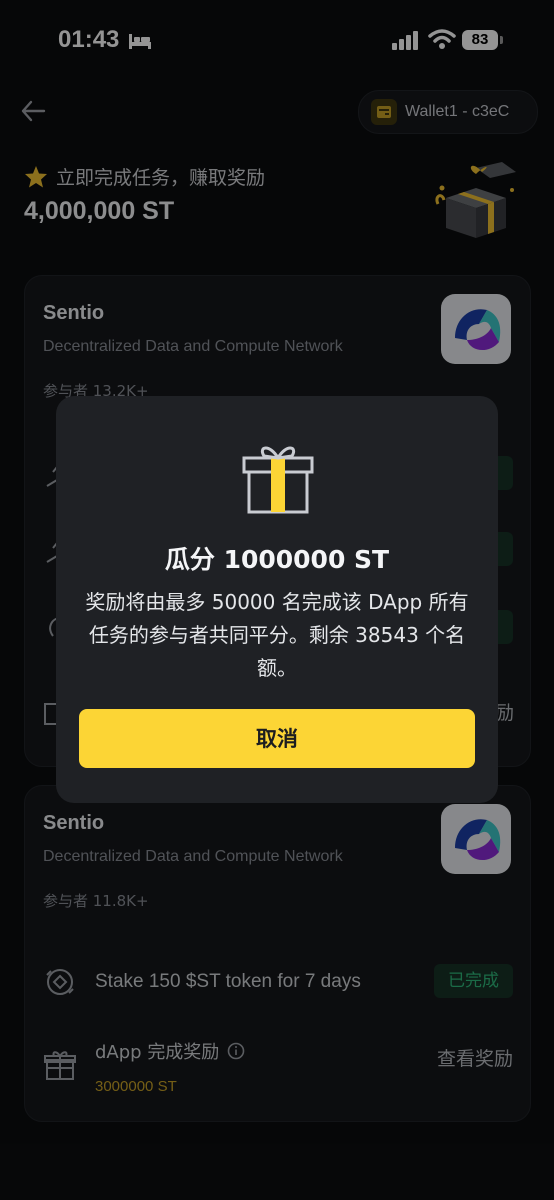 Image resolution: width=554 pixels, height=1200 pixels. I want to click on cancel-button: 取消, so click(277, 738).